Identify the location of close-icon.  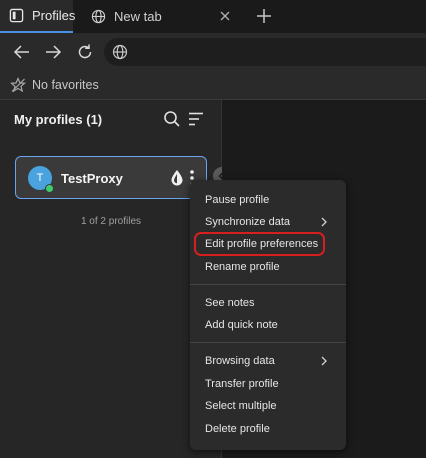
(225, 16).